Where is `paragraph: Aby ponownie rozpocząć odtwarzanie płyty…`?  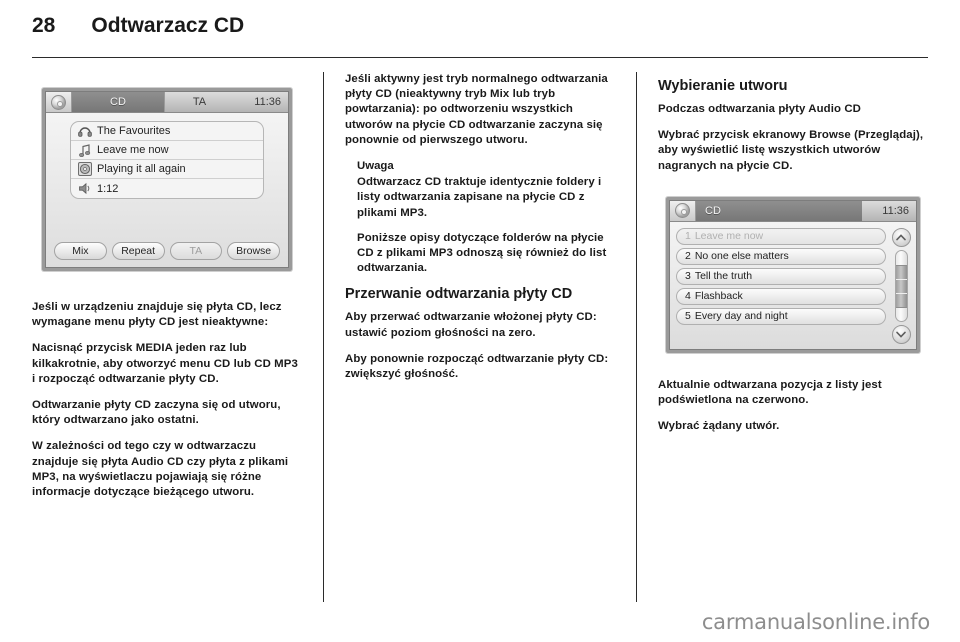
paragraph: Aby ponownie rozpocząć odtwarzanie płyty… is located at coordinates (477, 366).